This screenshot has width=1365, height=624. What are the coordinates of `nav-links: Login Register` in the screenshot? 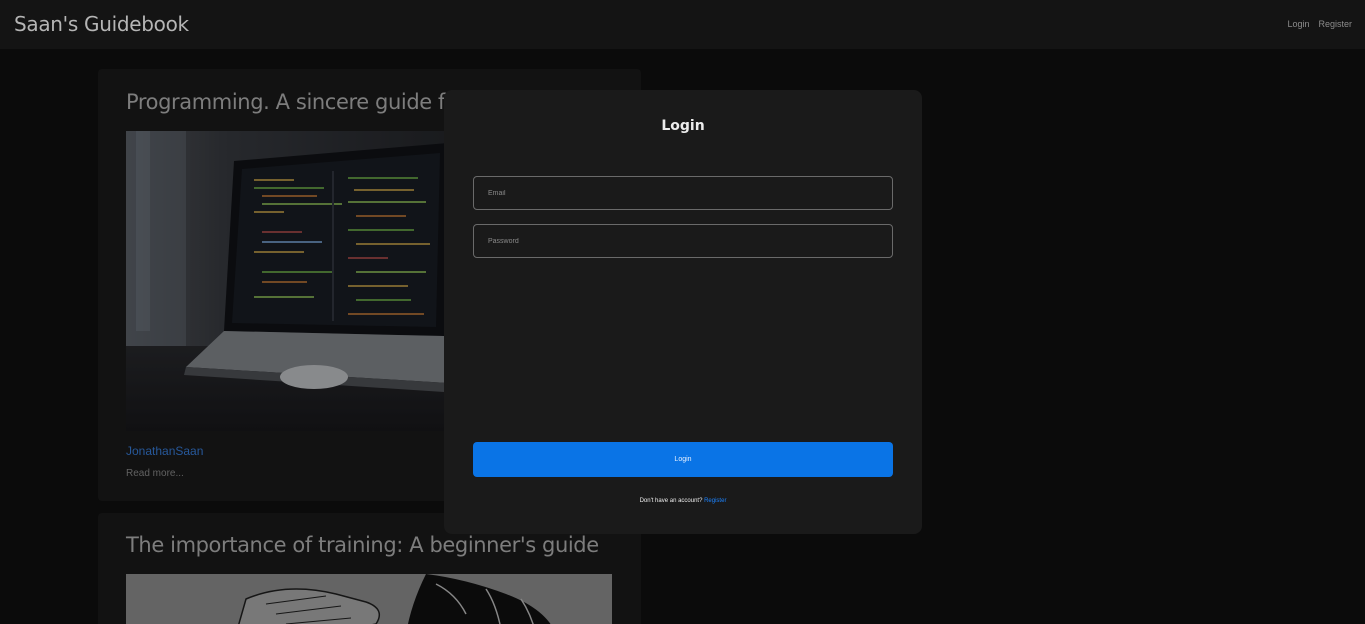 It's located at (1319, 24).